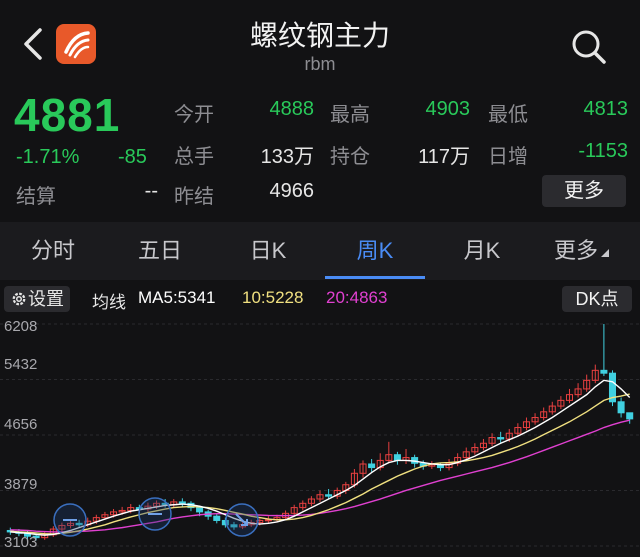 This screenshot has height=557, width=640. What do you see at coordinates (273, 297) in the screenshot?
I see `ma10-value: 10:5228` at bounding box center [273, 297].